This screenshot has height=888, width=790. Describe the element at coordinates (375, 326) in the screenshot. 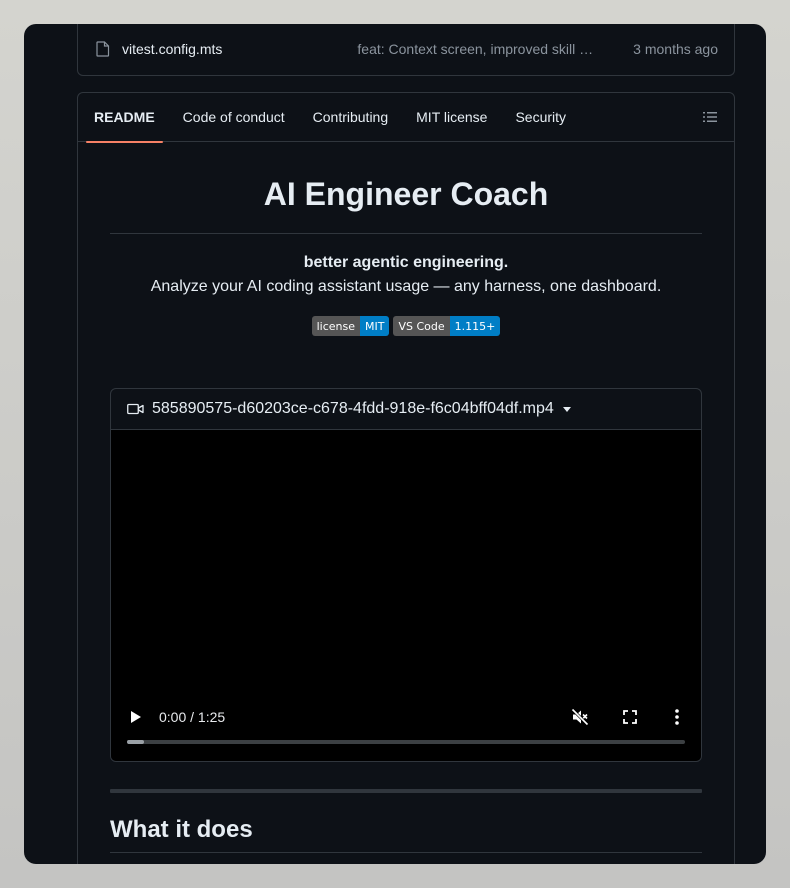

I see `license-badge-value: MIT` at that location.